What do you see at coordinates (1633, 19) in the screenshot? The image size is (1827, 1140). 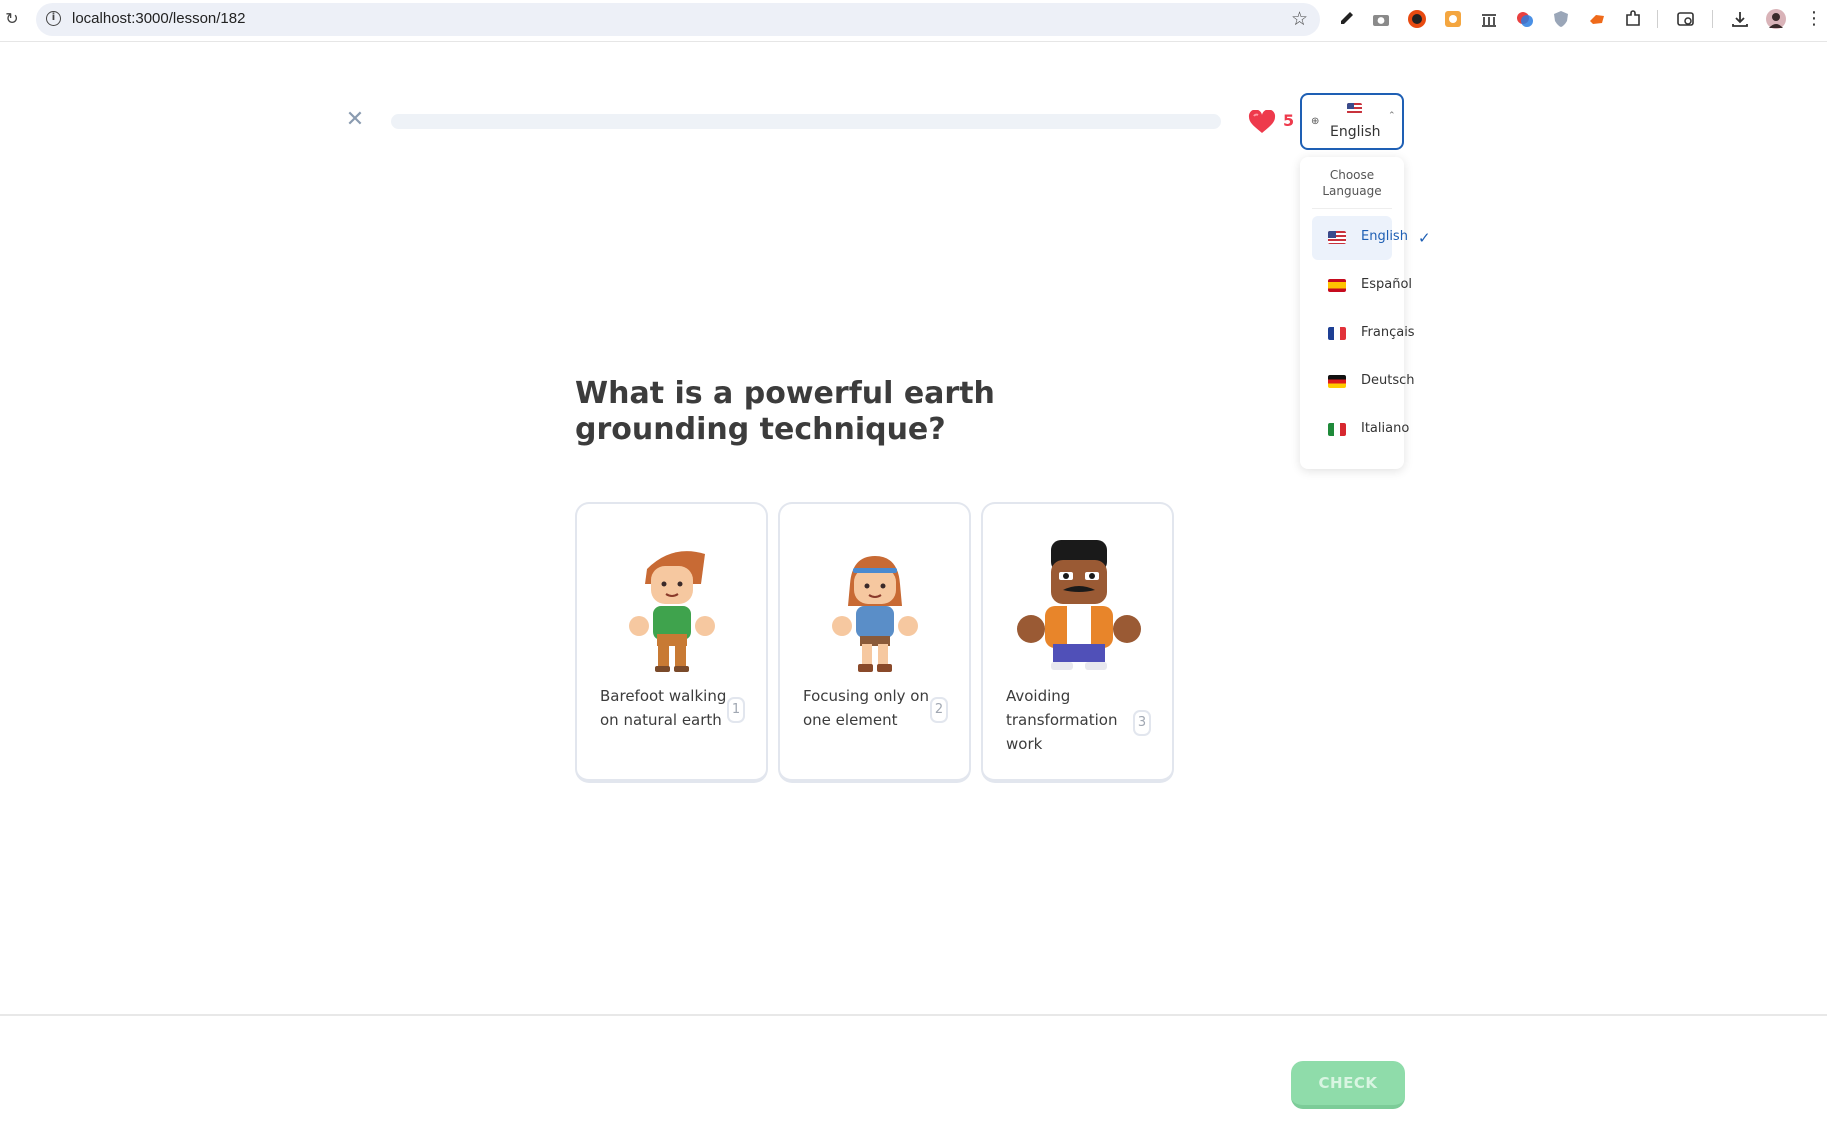 I see `puzzle-extensions-icon` at bounding box center [1633, 19].